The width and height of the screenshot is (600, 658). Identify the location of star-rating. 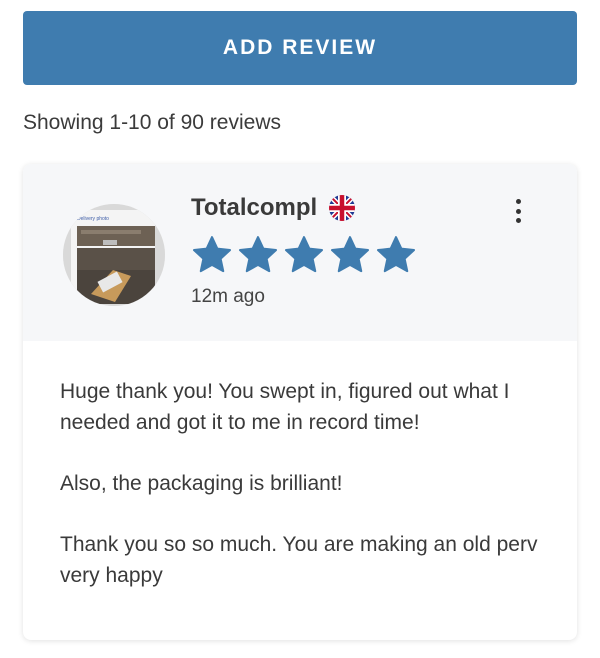
(304, 255).